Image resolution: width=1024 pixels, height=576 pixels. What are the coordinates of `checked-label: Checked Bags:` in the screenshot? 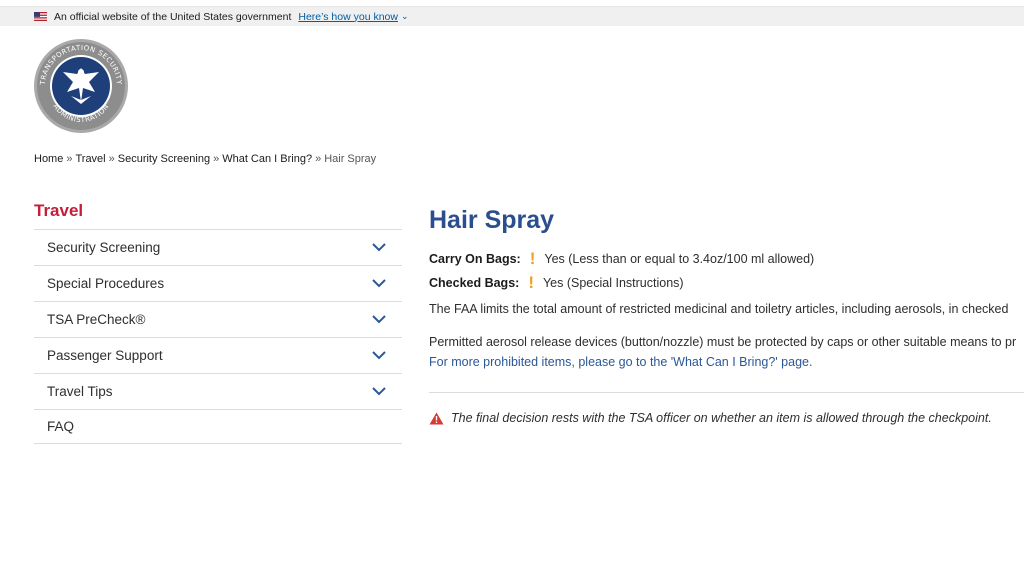 It's located at (474, 283).